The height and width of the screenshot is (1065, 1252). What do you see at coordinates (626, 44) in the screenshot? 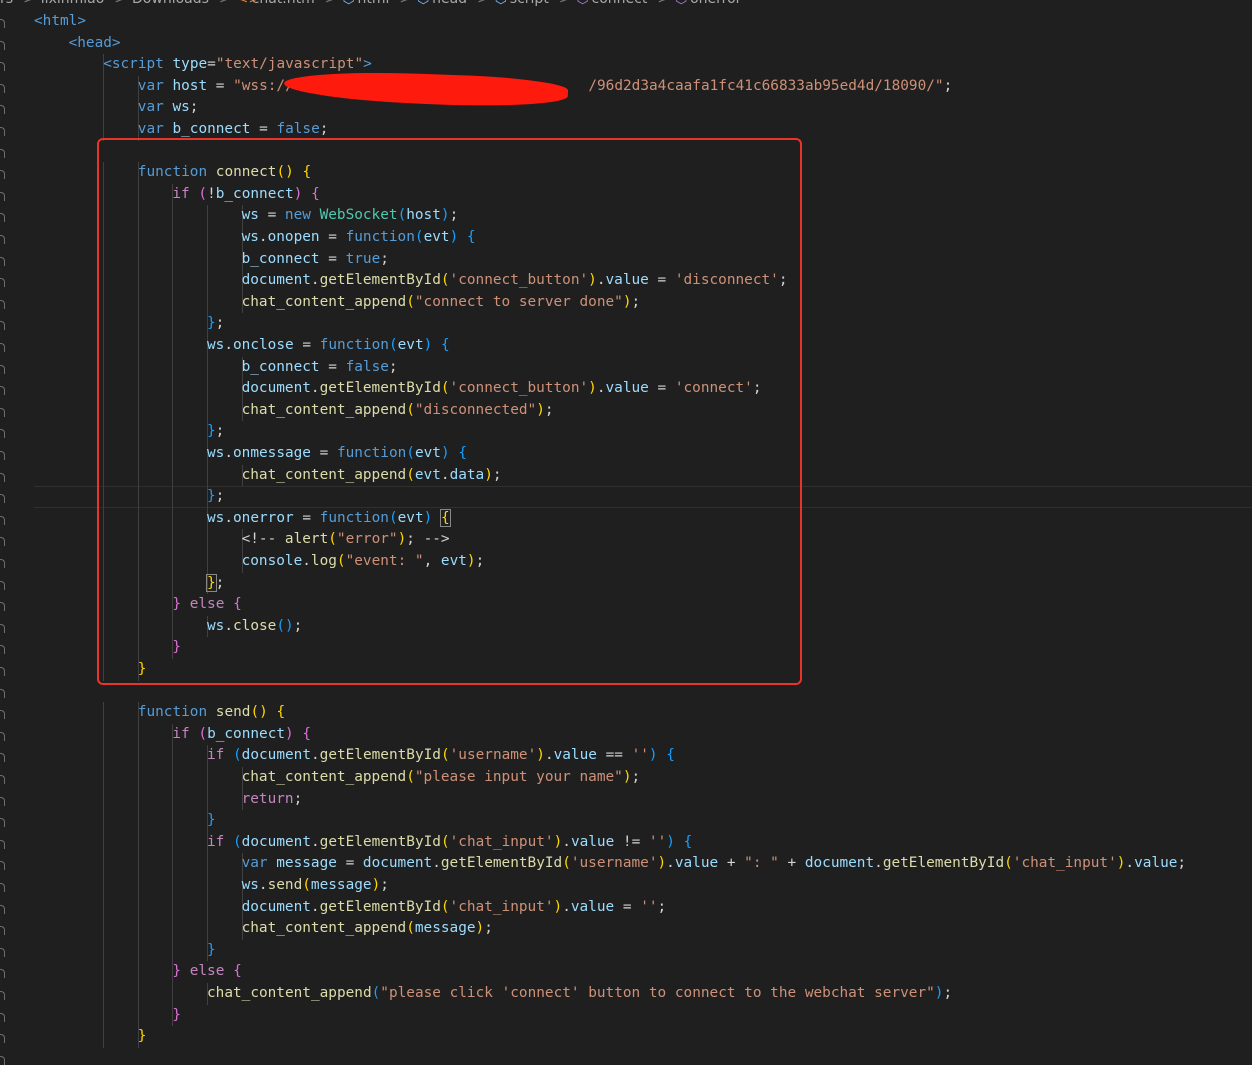
I see `code-line: <head>` at bounding box center [626, 44].